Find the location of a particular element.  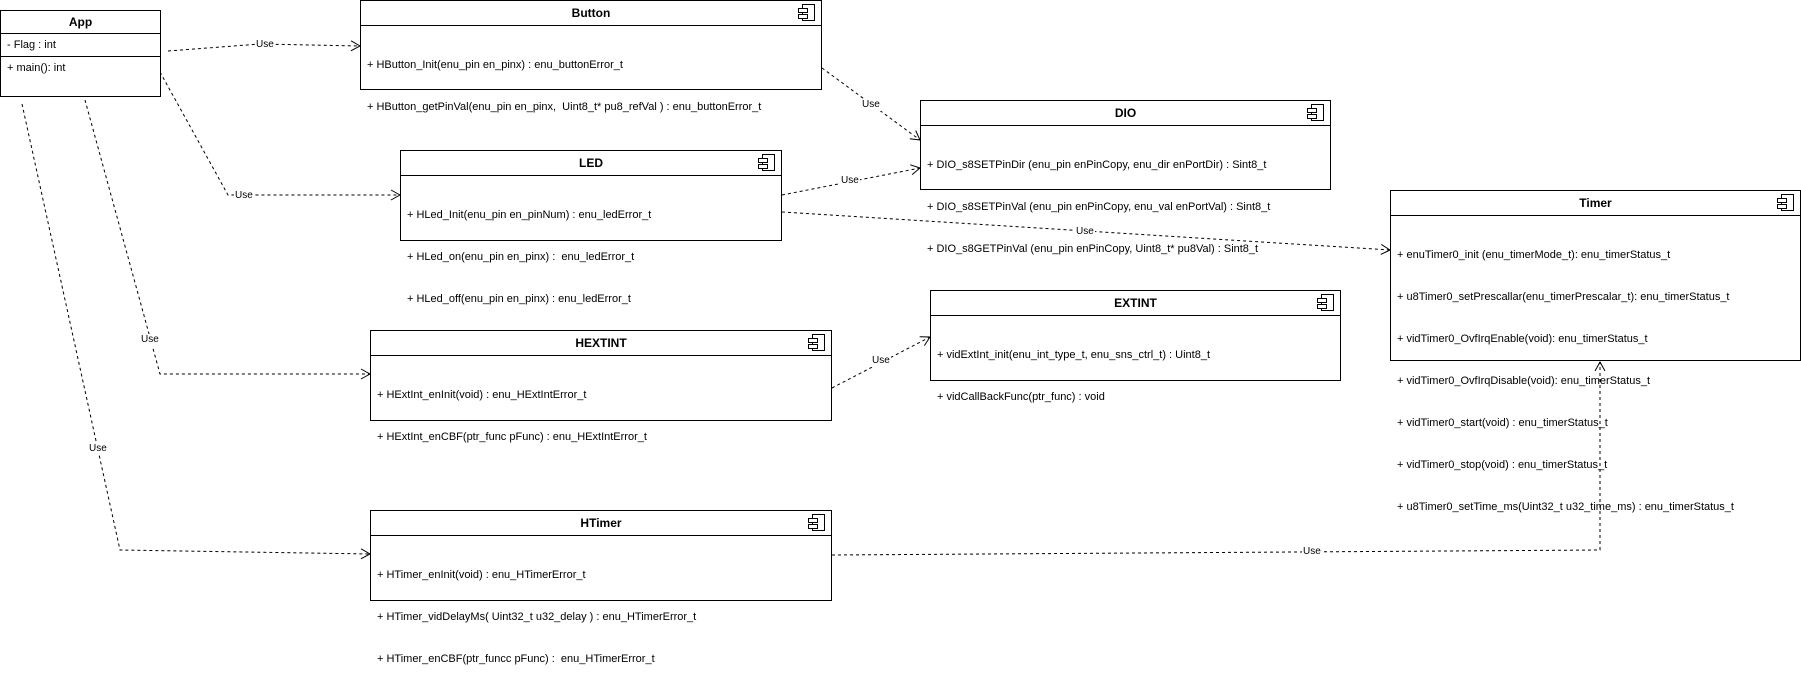

hextint-component-header: HEXTINT is located at coordinates (601, 343).